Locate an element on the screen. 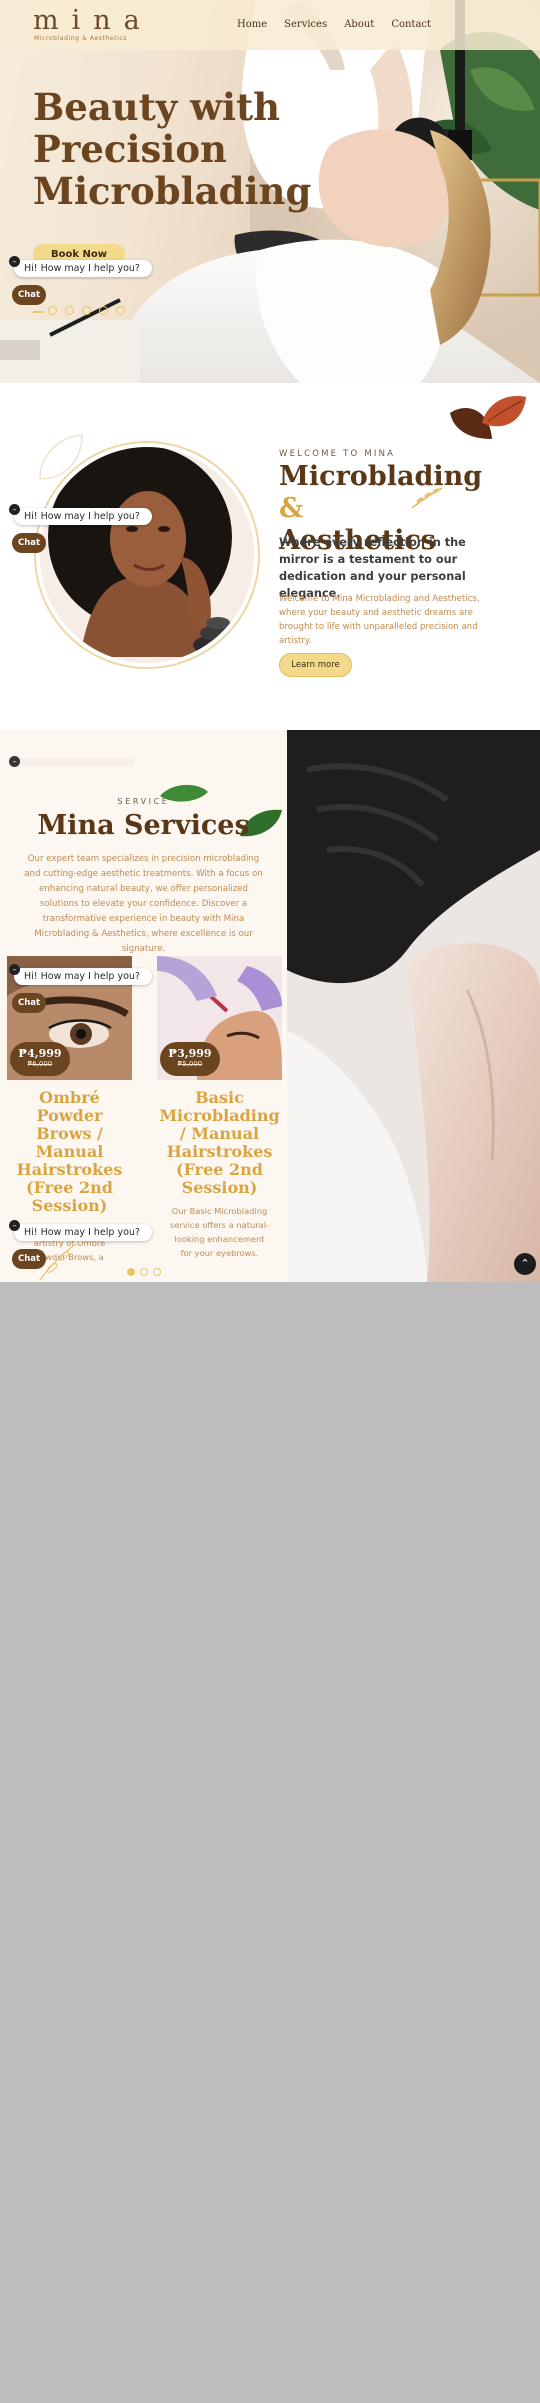 This screenshot has width=540, height=2403. nav-home: Home is located at coordinates (252, 24).